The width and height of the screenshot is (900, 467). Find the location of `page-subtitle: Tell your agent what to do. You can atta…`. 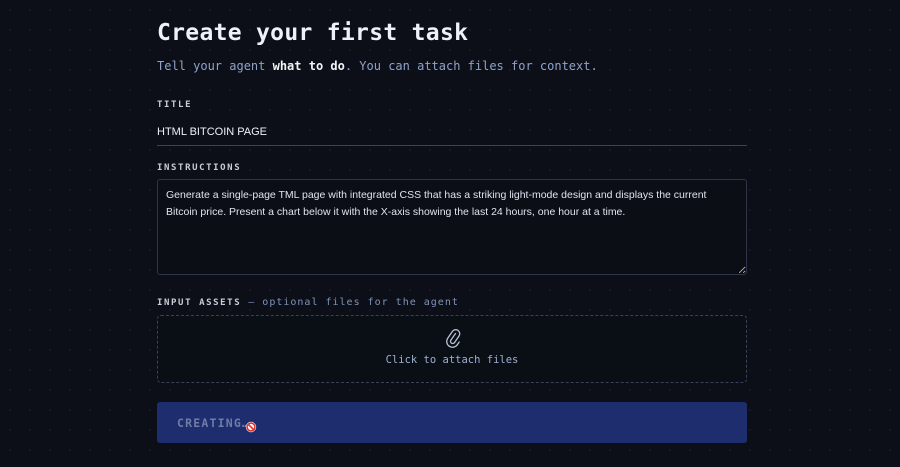

page-subtitle: Tell your agent what to do. You can atta… is located at coordinates (377, 66).